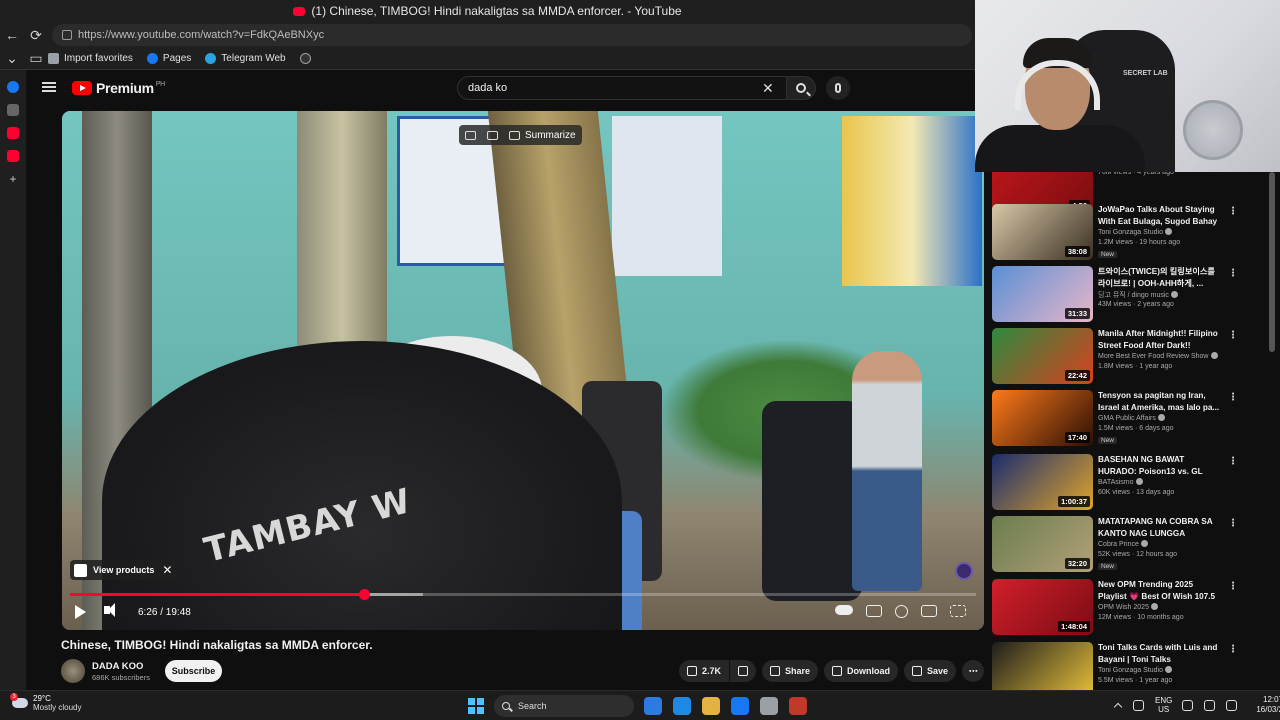 Image resolution: width=1280 pixels, height=720 pixels. Describe the element at coordinates (1232, 705) in the screenshot. I see `battery-icon` at that location.